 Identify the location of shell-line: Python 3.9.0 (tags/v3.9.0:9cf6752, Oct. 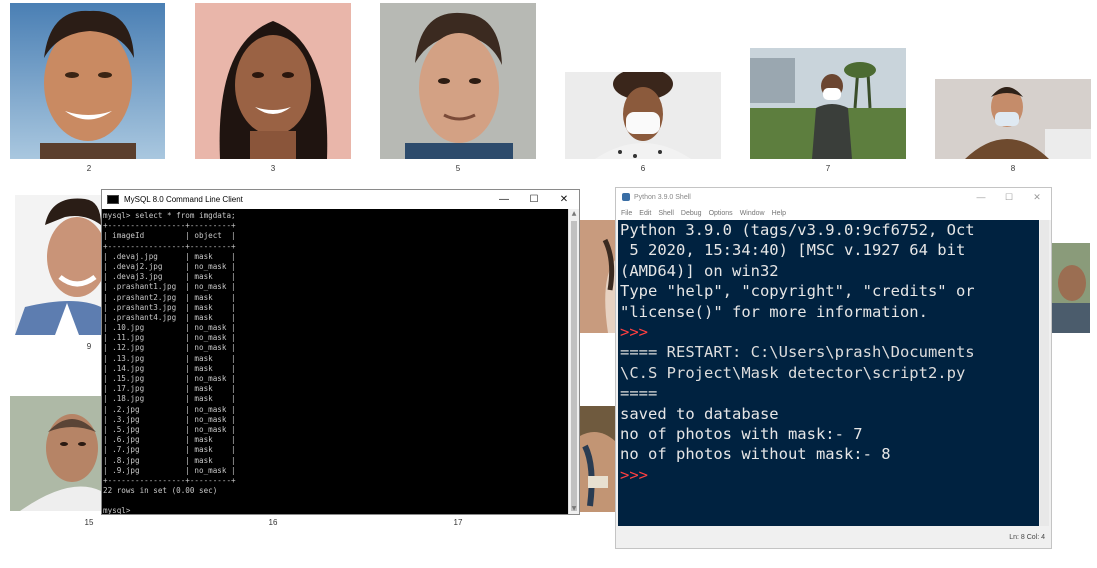
(797, 230).